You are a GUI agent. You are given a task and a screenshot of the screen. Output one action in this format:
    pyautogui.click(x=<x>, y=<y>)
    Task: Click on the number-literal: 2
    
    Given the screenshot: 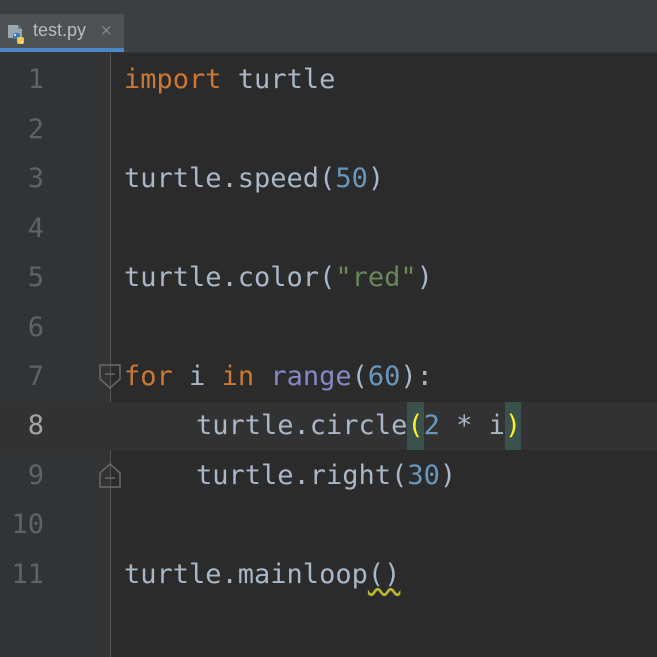 What is the action you would take?
    pyautogui.click(x=431, y=425)
    